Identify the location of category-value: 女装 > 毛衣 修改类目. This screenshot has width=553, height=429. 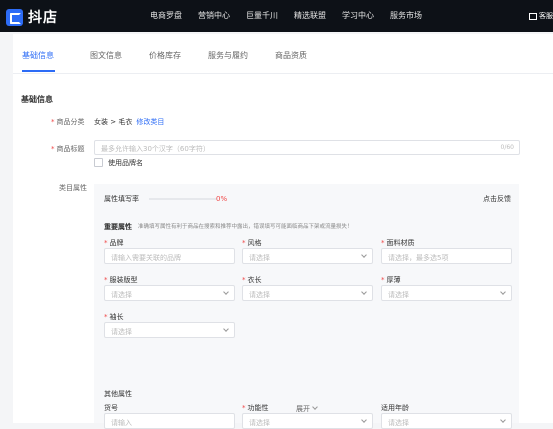
(129, 122).